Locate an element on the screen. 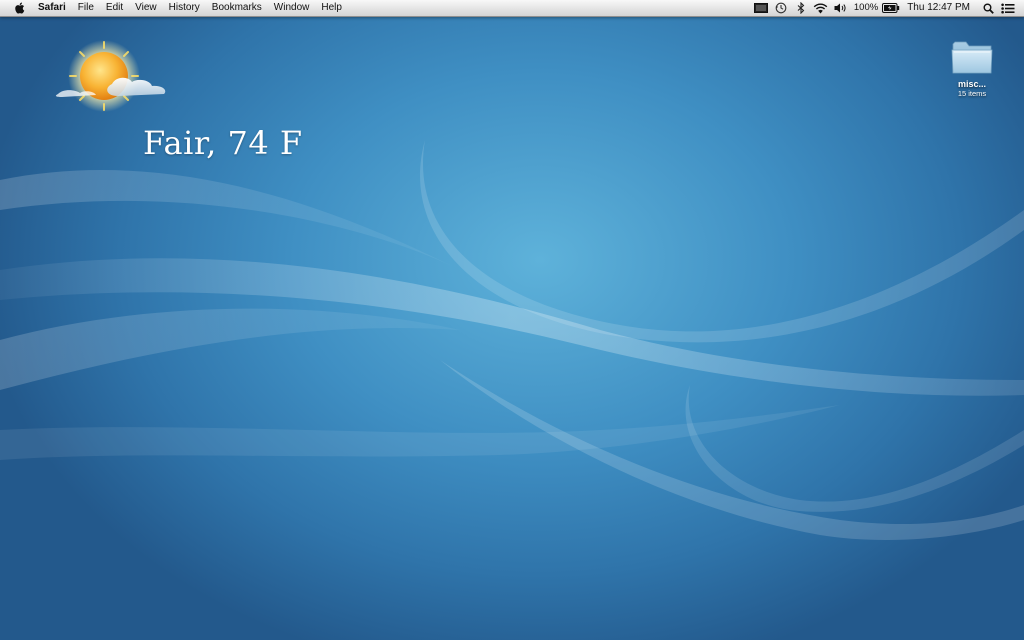 This screenshot has width=1024, height=640. menu-clock: Thu 12:47 PM is located at coordinates (939, 8).